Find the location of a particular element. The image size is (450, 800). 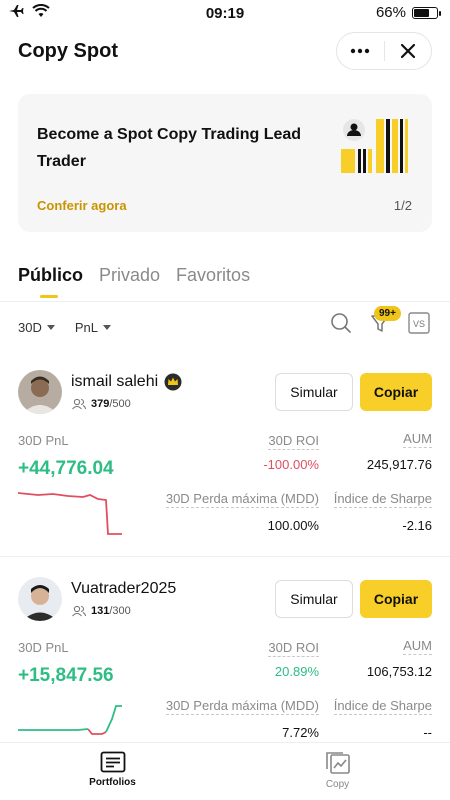

banner-page-indicator: 1/2 is located at coordinates (402, 205).